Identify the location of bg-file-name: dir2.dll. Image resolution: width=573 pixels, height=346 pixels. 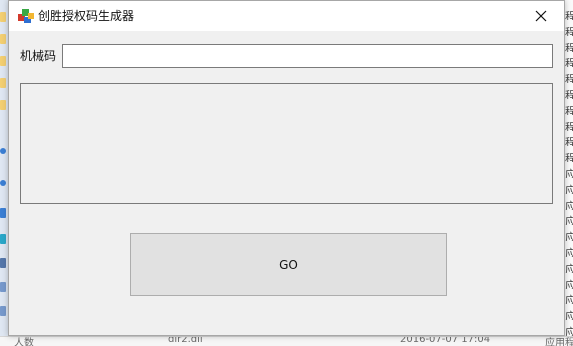
(185, 340).